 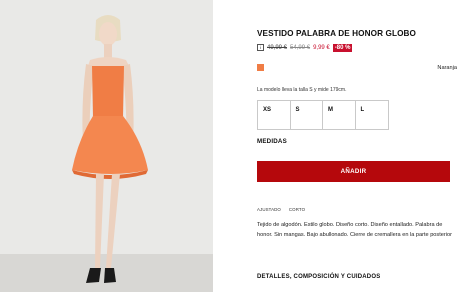 I want to click on size-option-m: M, so click(x=339, y=115).